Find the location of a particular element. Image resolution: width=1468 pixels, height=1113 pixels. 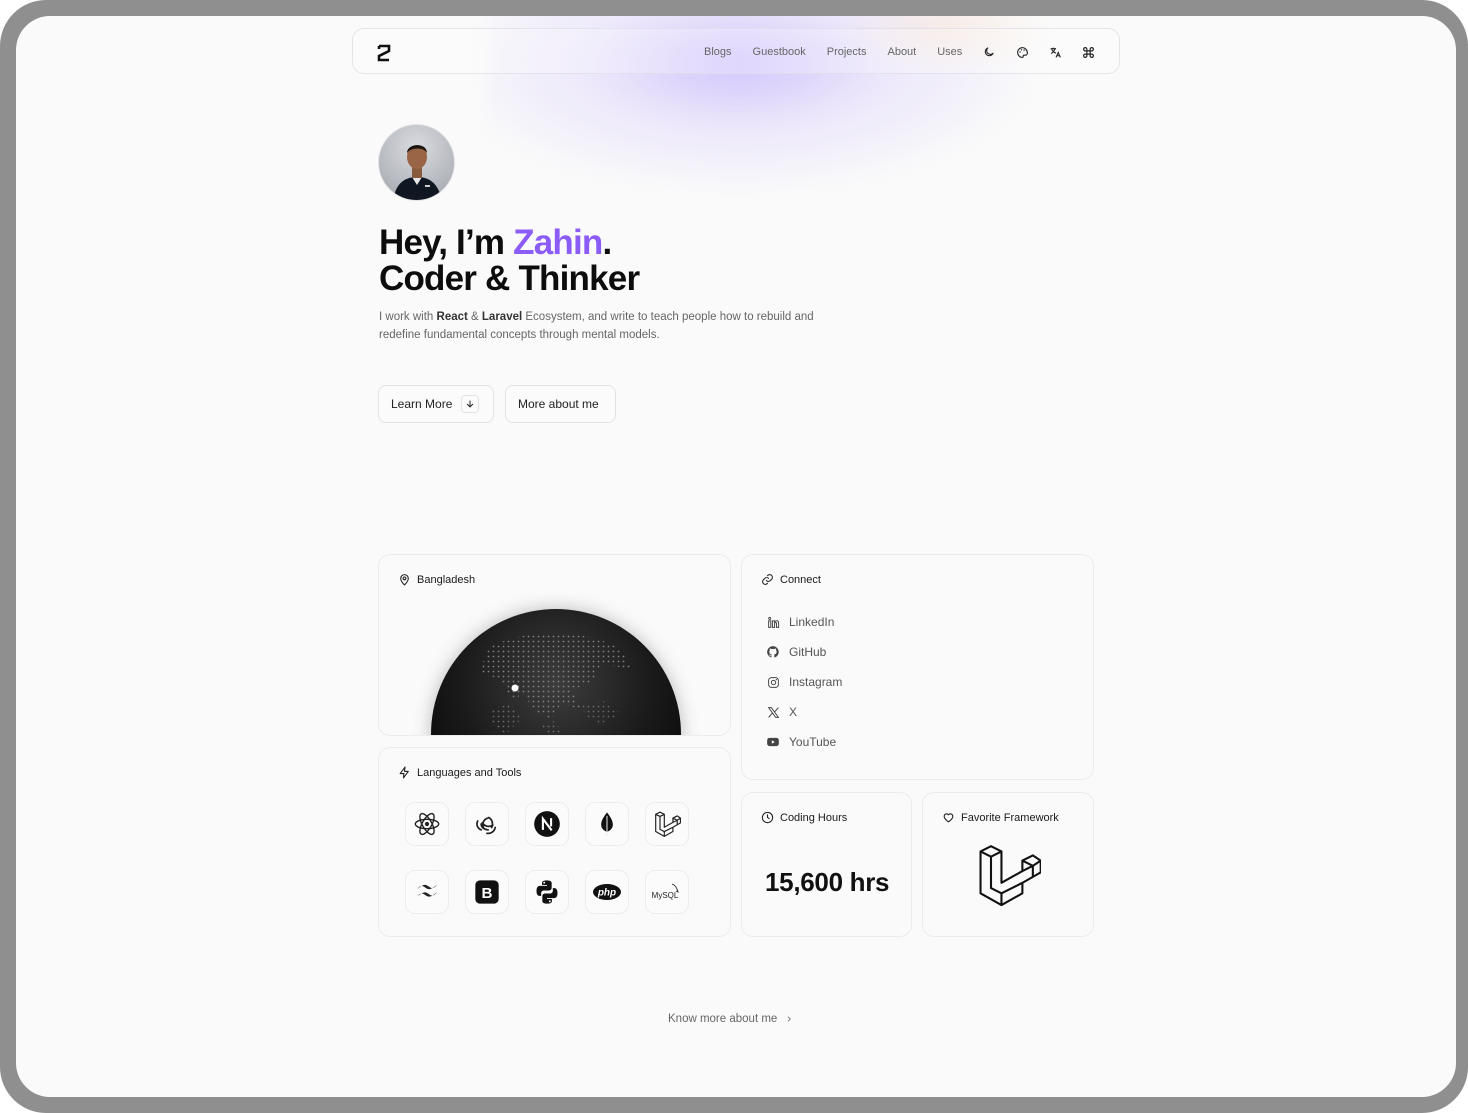

location-card: Bangladesh is located at coordinates (554, 645).